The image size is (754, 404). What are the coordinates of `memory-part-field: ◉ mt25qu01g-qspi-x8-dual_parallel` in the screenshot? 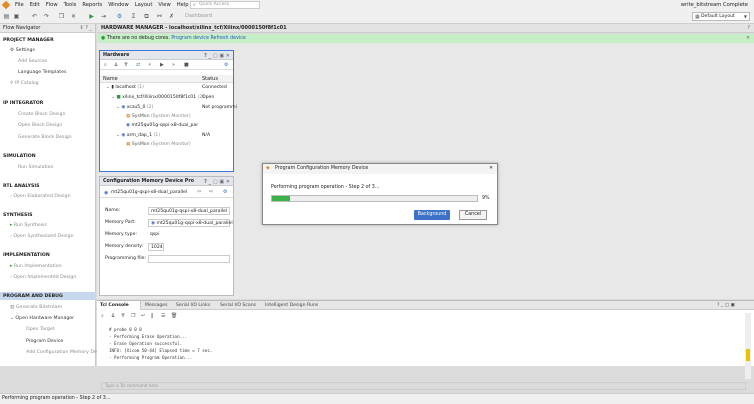 It's located at (190, 223).